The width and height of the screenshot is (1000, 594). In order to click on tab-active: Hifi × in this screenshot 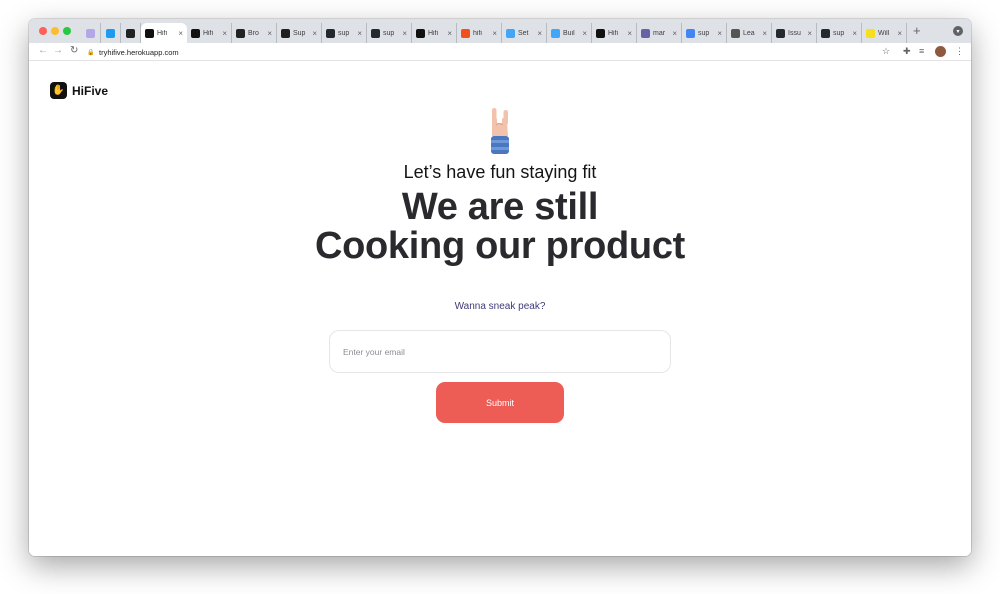, I will do `click(164, 33)`.